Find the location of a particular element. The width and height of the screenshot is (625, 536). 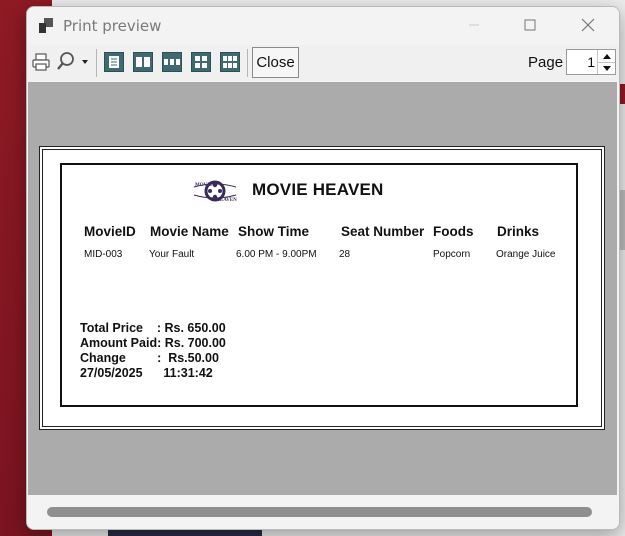

window-title: Print preview is located at coordinates (112, 26).